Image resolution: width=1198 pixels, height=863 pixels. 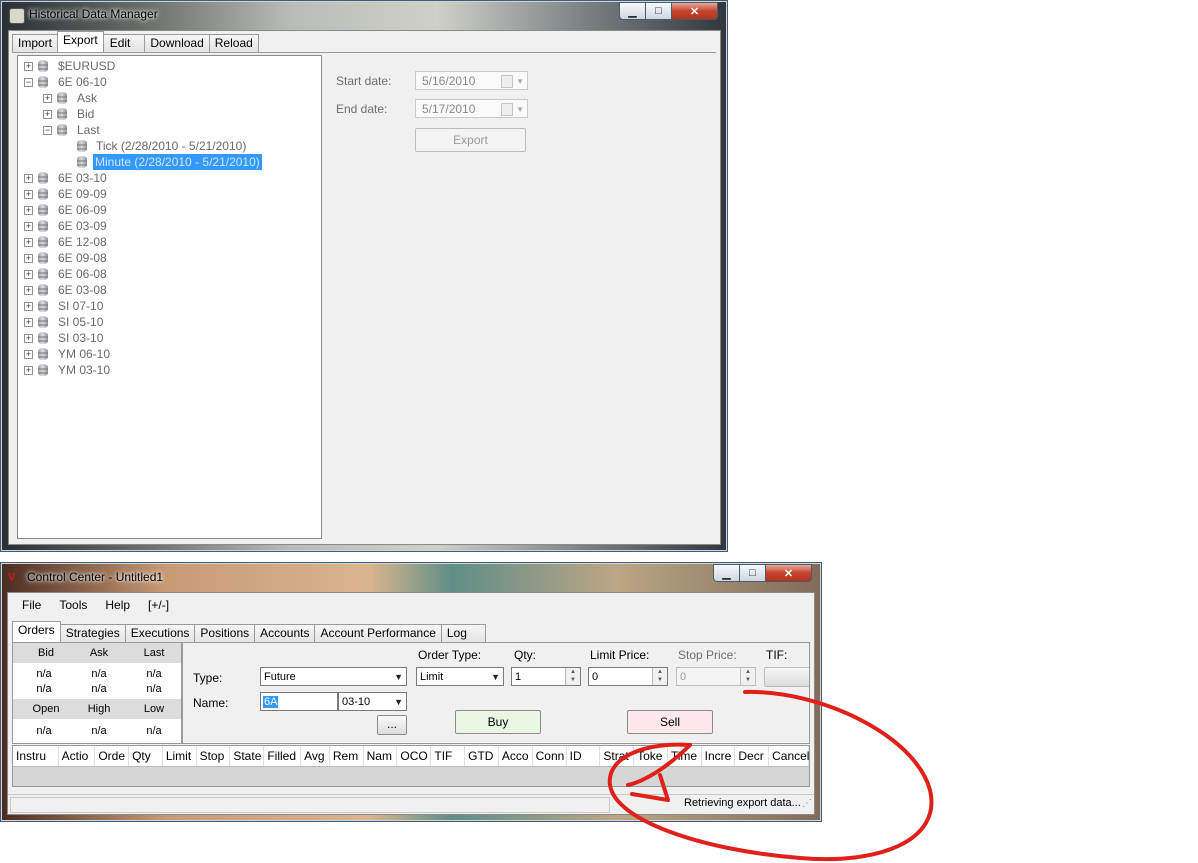 What do you see at coordinates (364, 15) in the screenshot?
I see `title-bar: Historical Data Manager ▁ □ ✕` at bounding box center [364, 15].